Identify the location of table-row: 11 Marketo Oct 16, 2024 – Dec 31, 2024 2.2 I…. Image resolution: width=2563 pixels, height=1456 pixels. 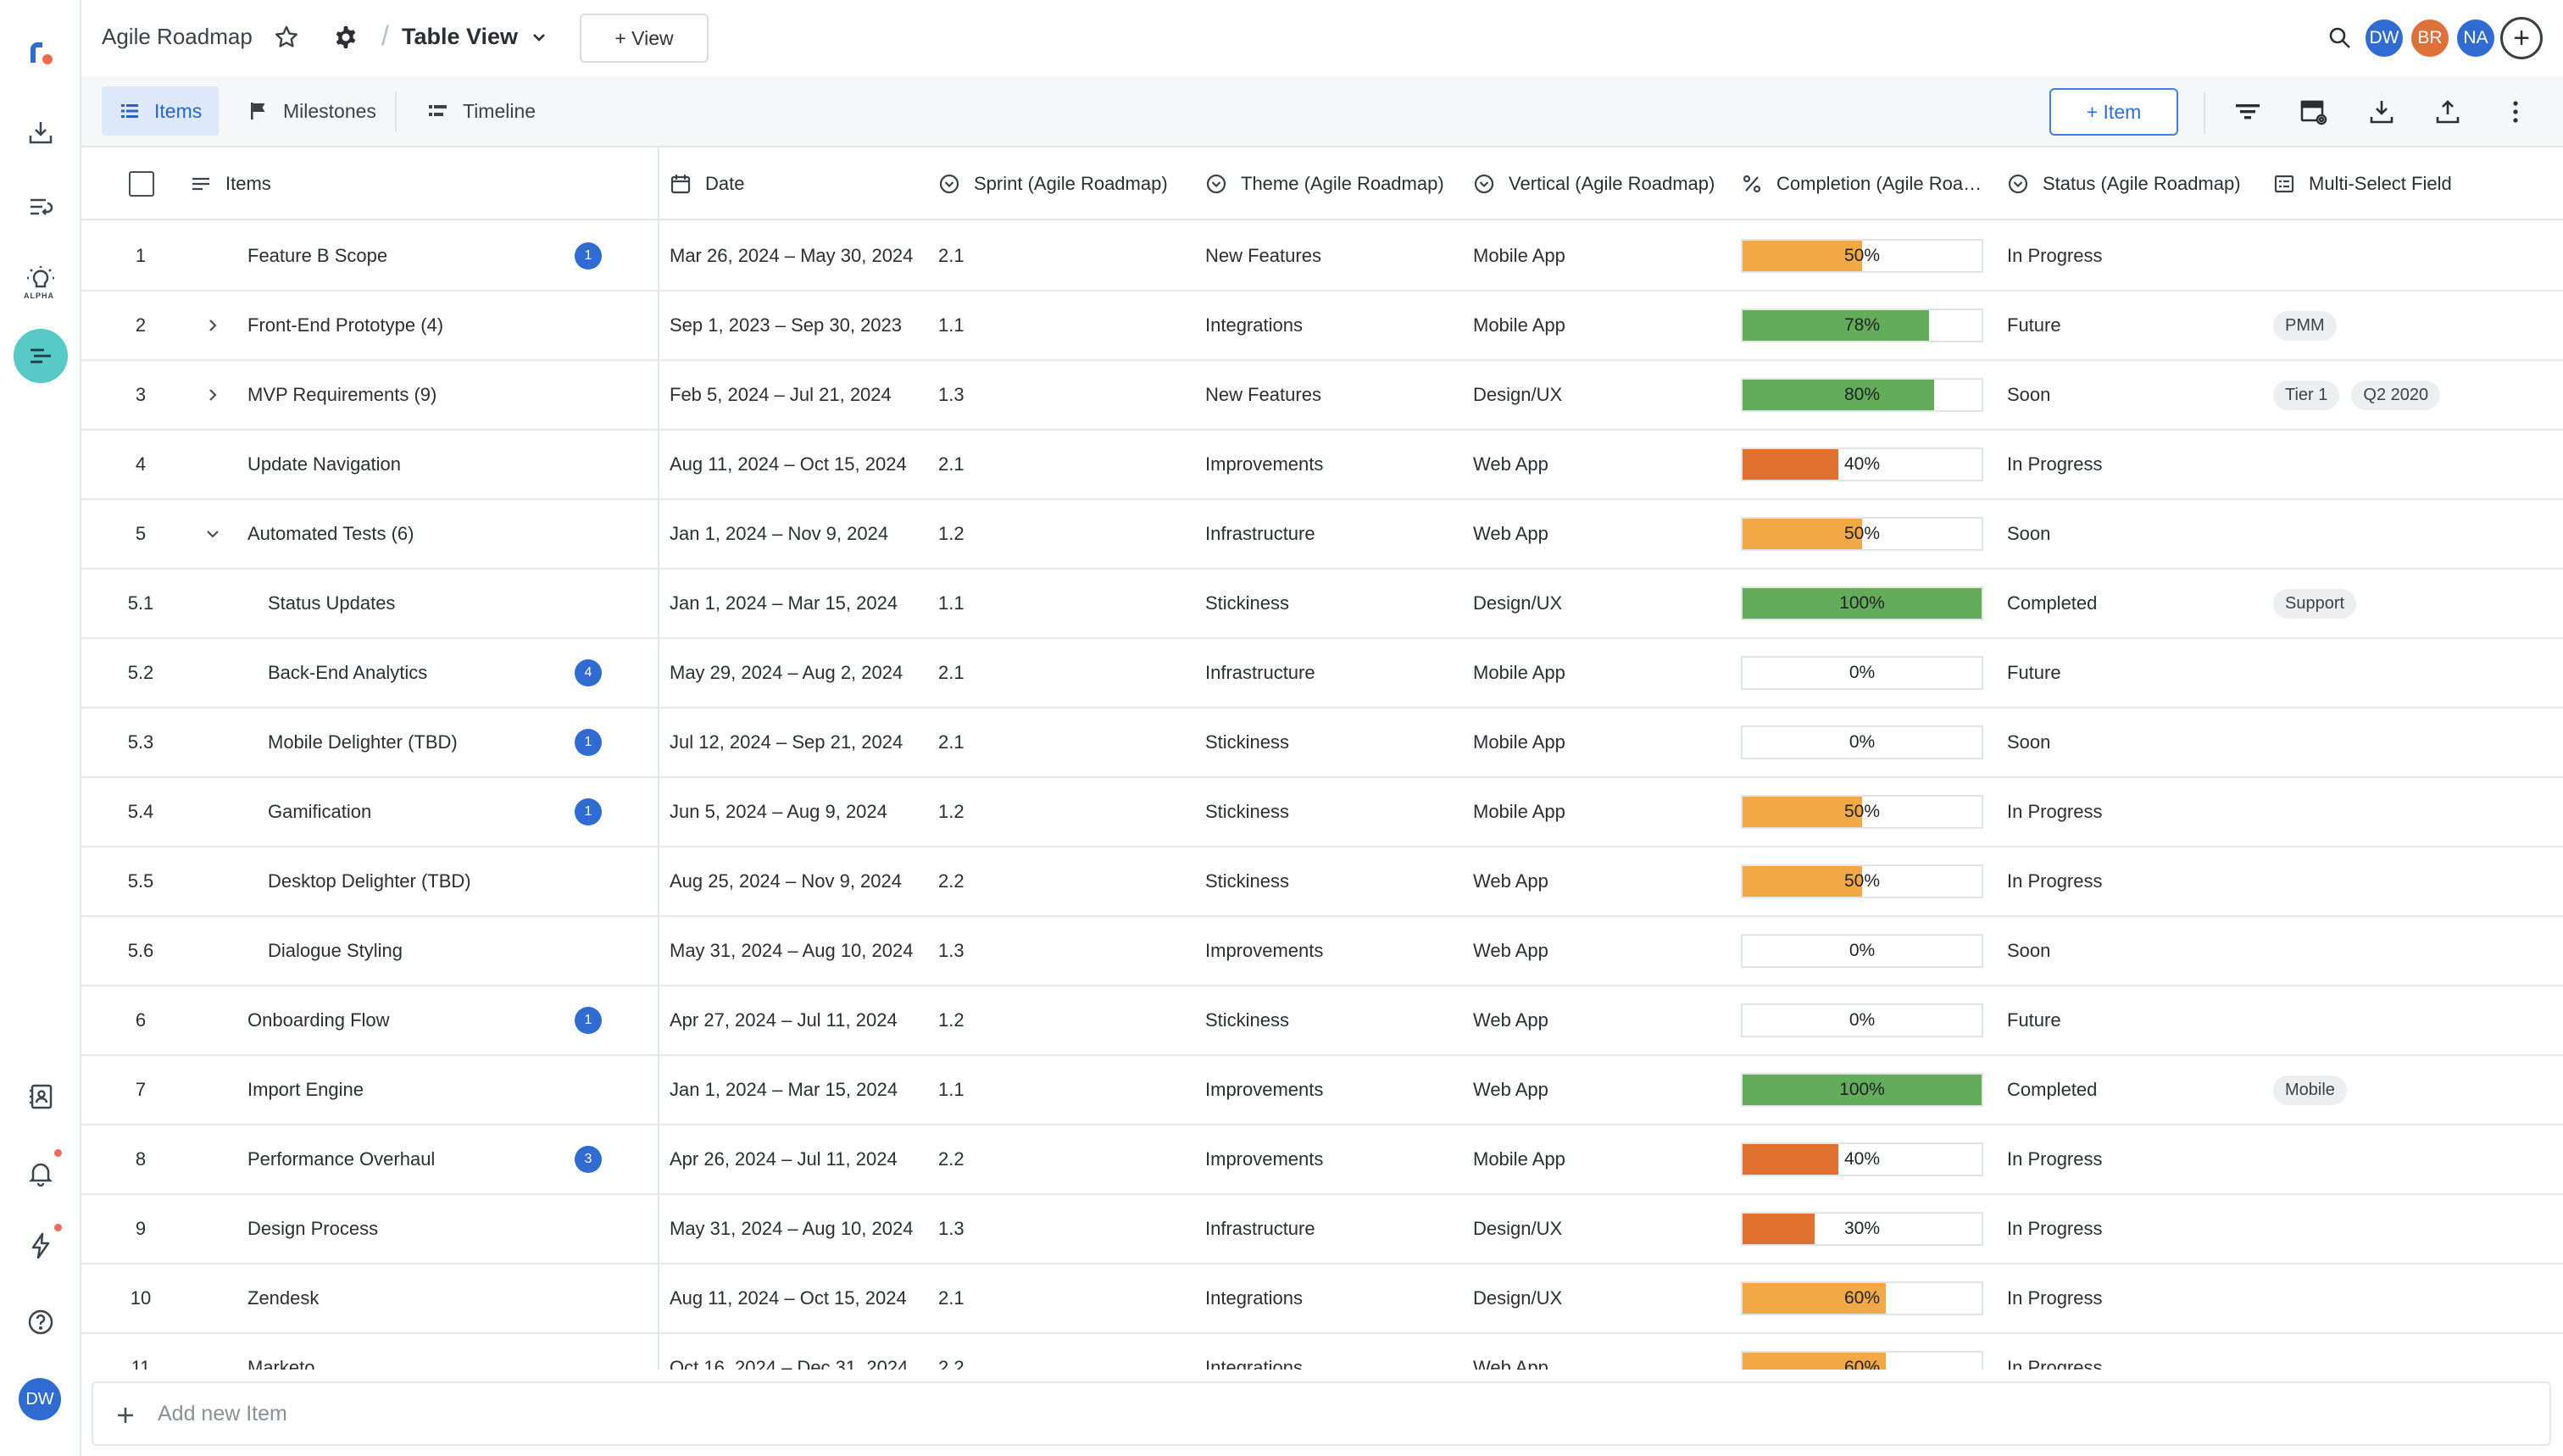
(1322, 1352).